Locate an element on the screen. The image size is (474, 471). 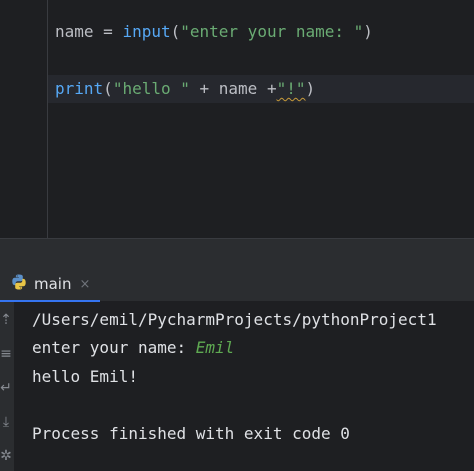
console-prompt-line: enter your name: Emil is located at coordinates (133, 348).